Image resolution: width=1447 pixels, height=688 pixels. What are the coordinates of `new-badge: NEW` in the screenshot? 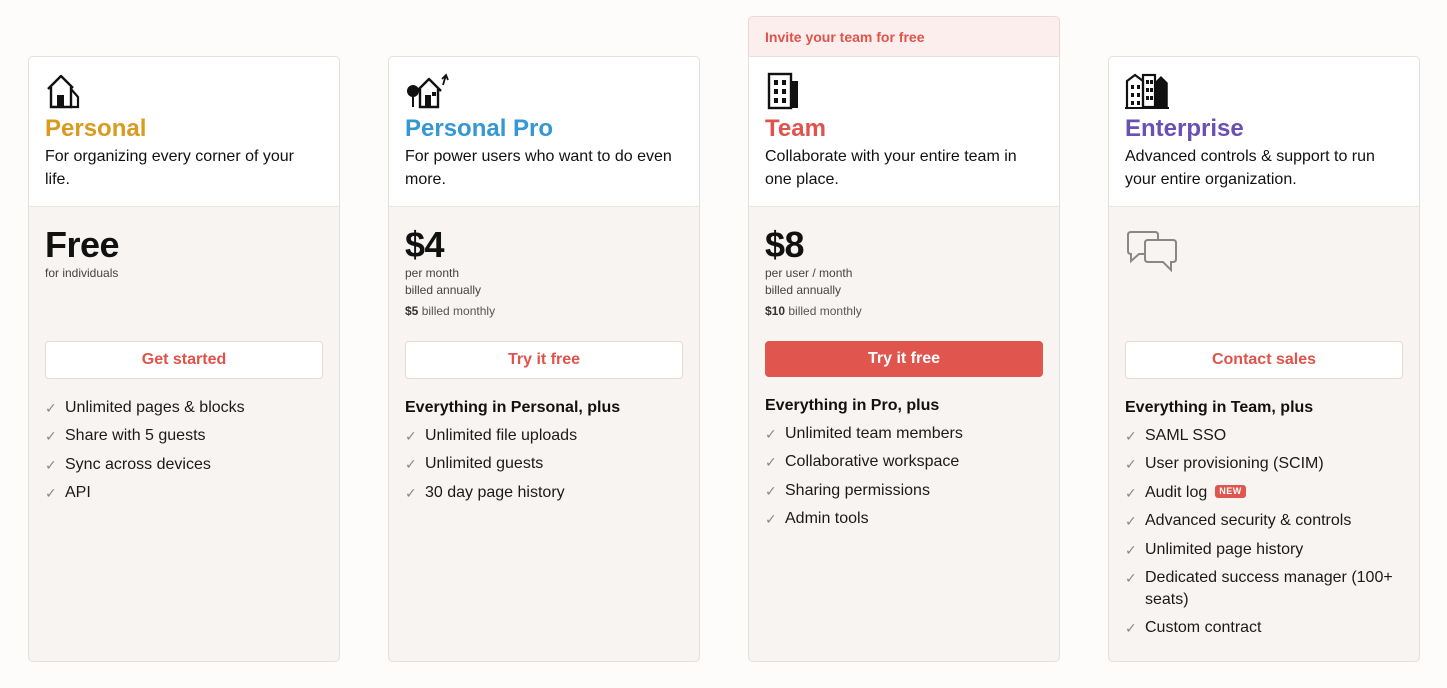 It's located at (1230, 491).